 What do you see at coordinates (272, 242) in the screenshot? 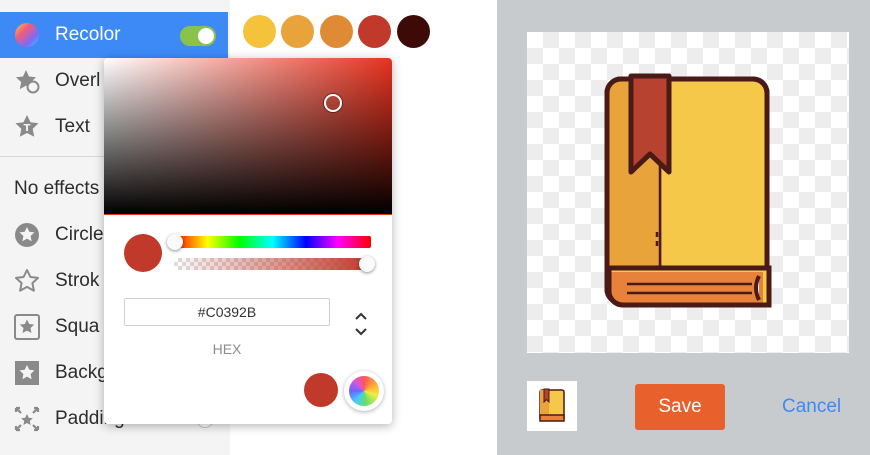
I see `hue-slider` at bounding box center [272, 242].